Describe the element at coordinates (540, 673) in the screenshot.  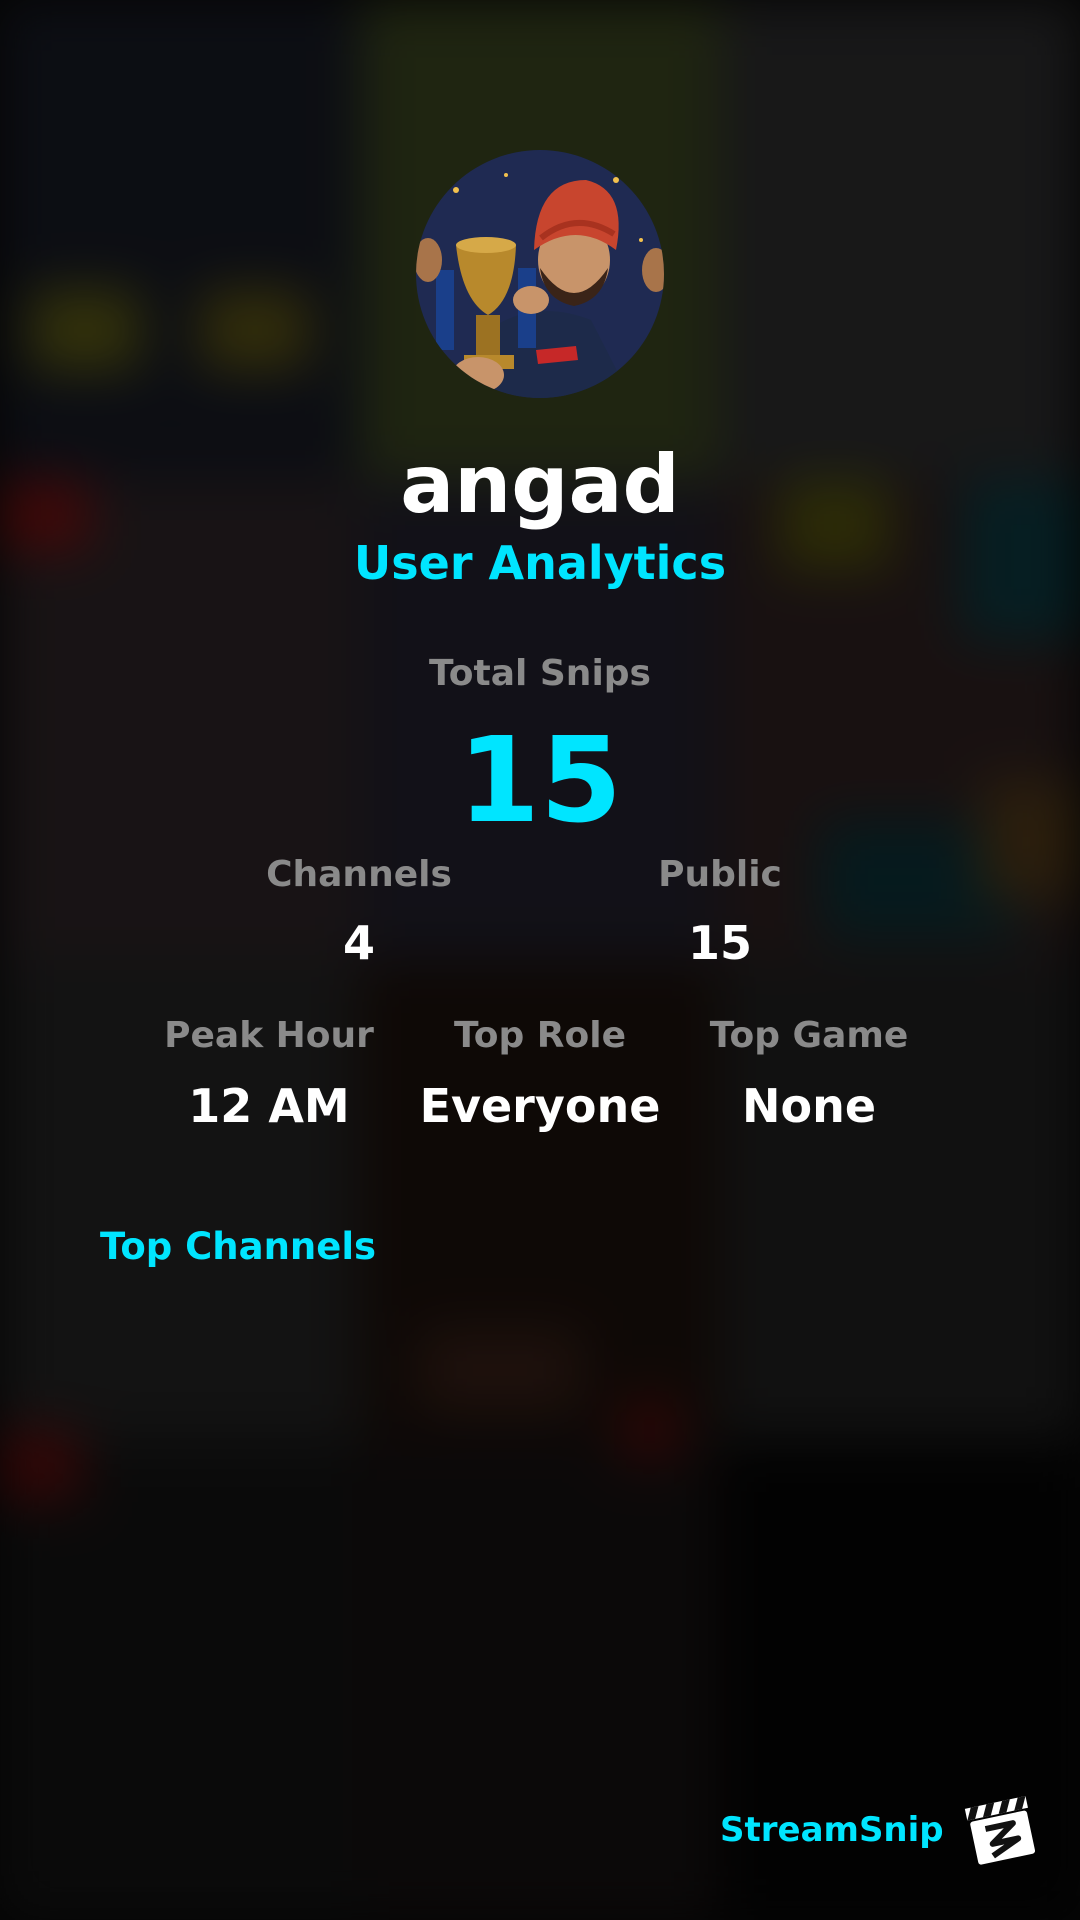
I see `total-snips-label: Total Snips` at that location.